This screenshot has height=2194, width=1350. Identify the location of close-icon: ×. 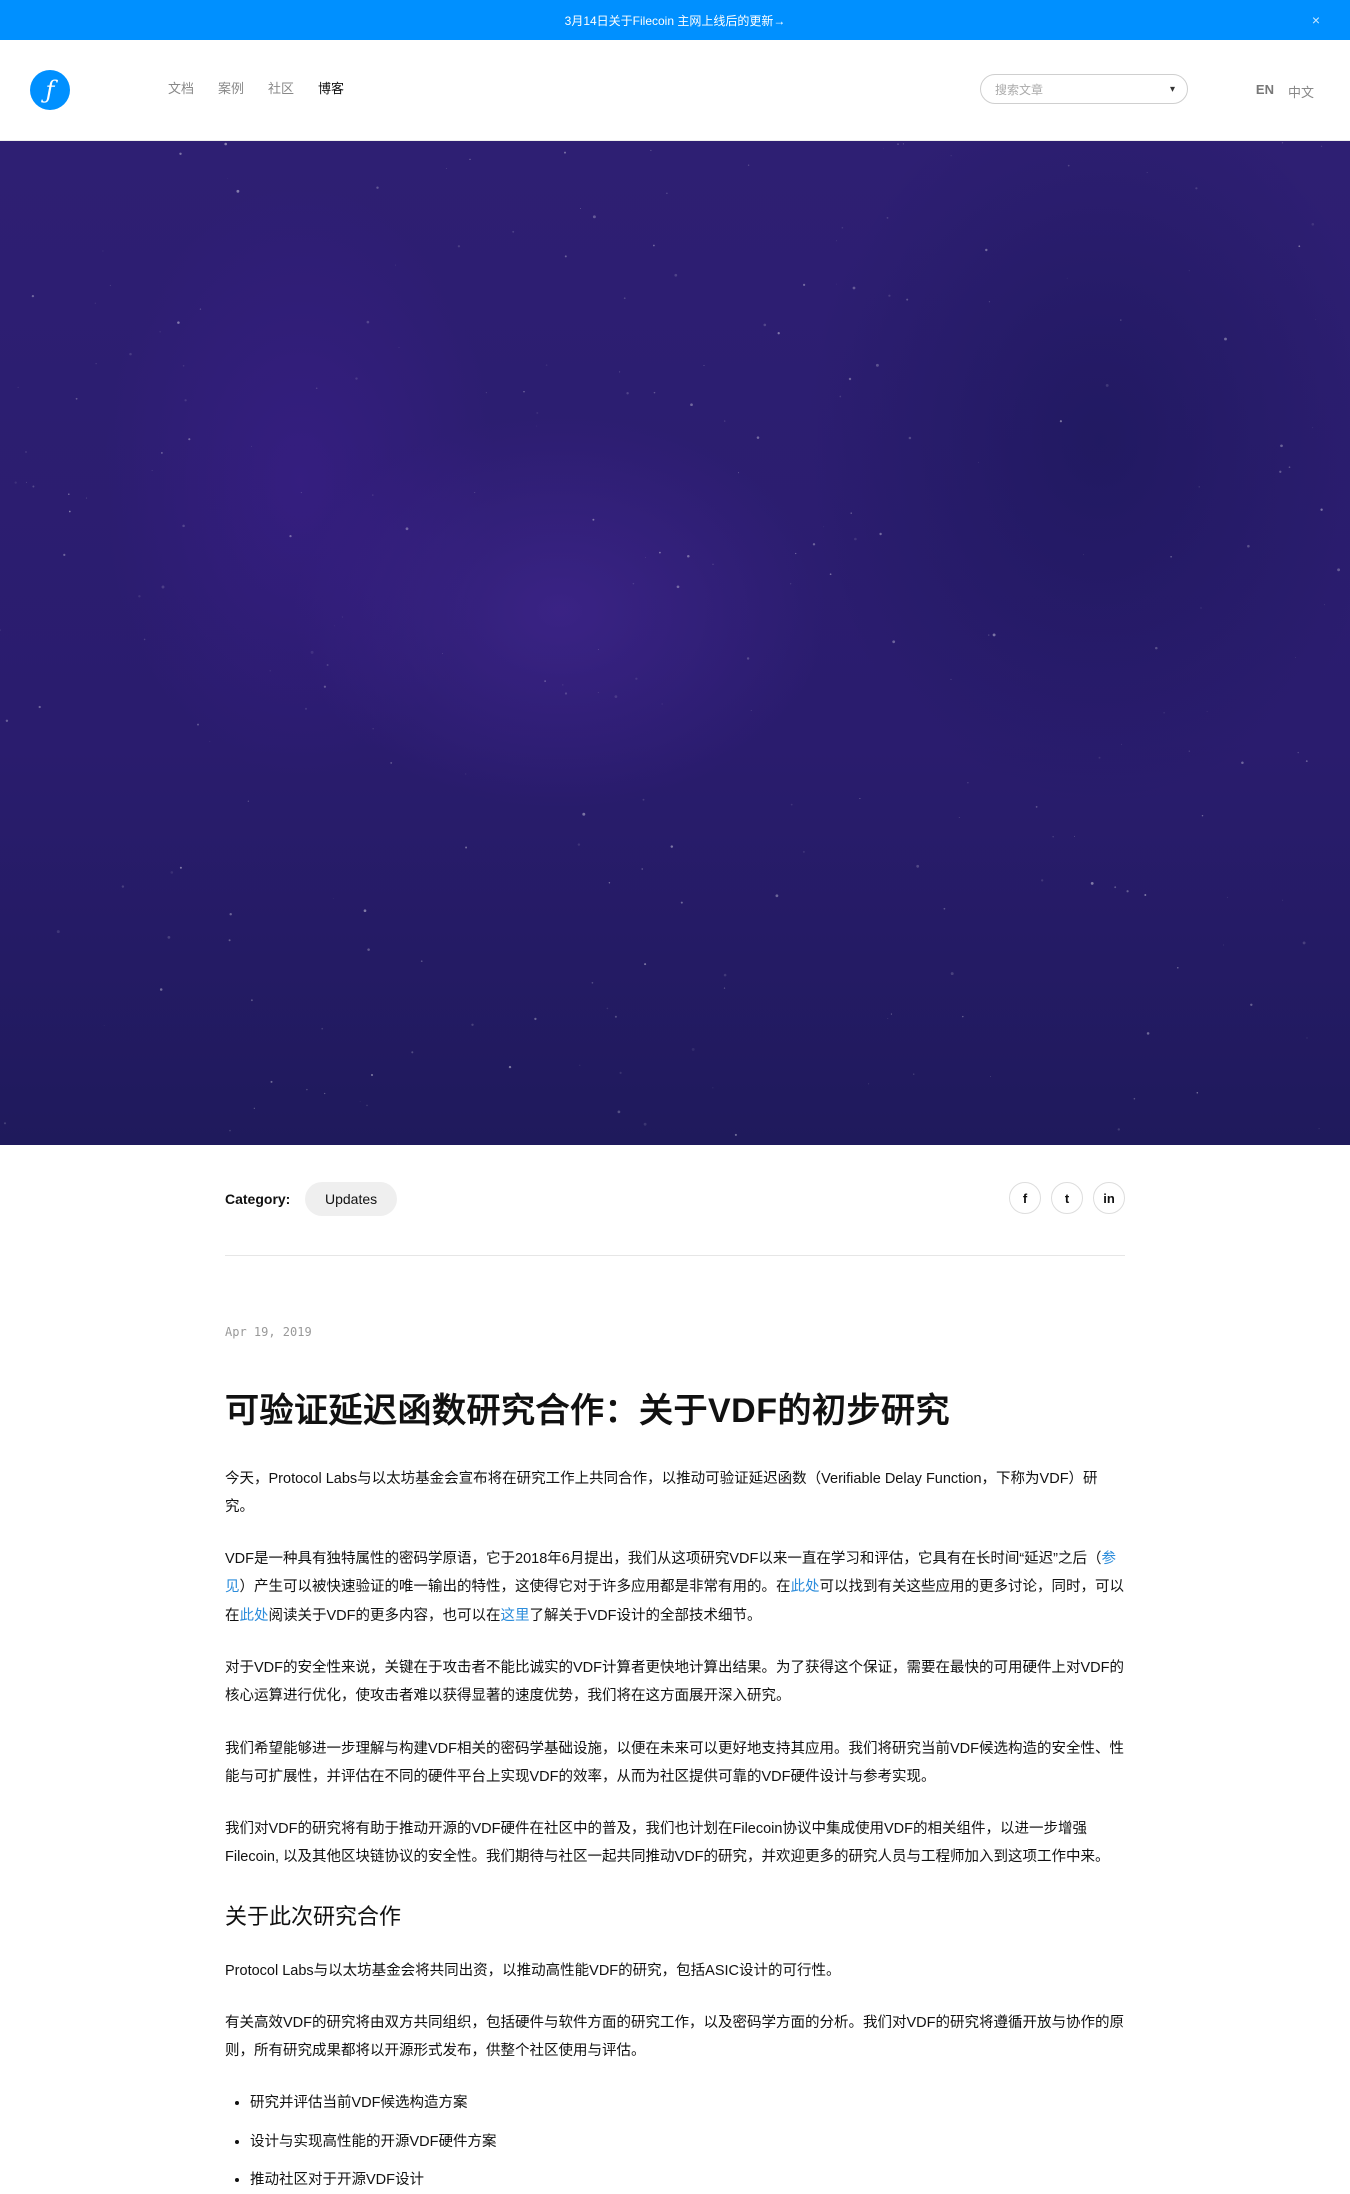
(1316, 20).